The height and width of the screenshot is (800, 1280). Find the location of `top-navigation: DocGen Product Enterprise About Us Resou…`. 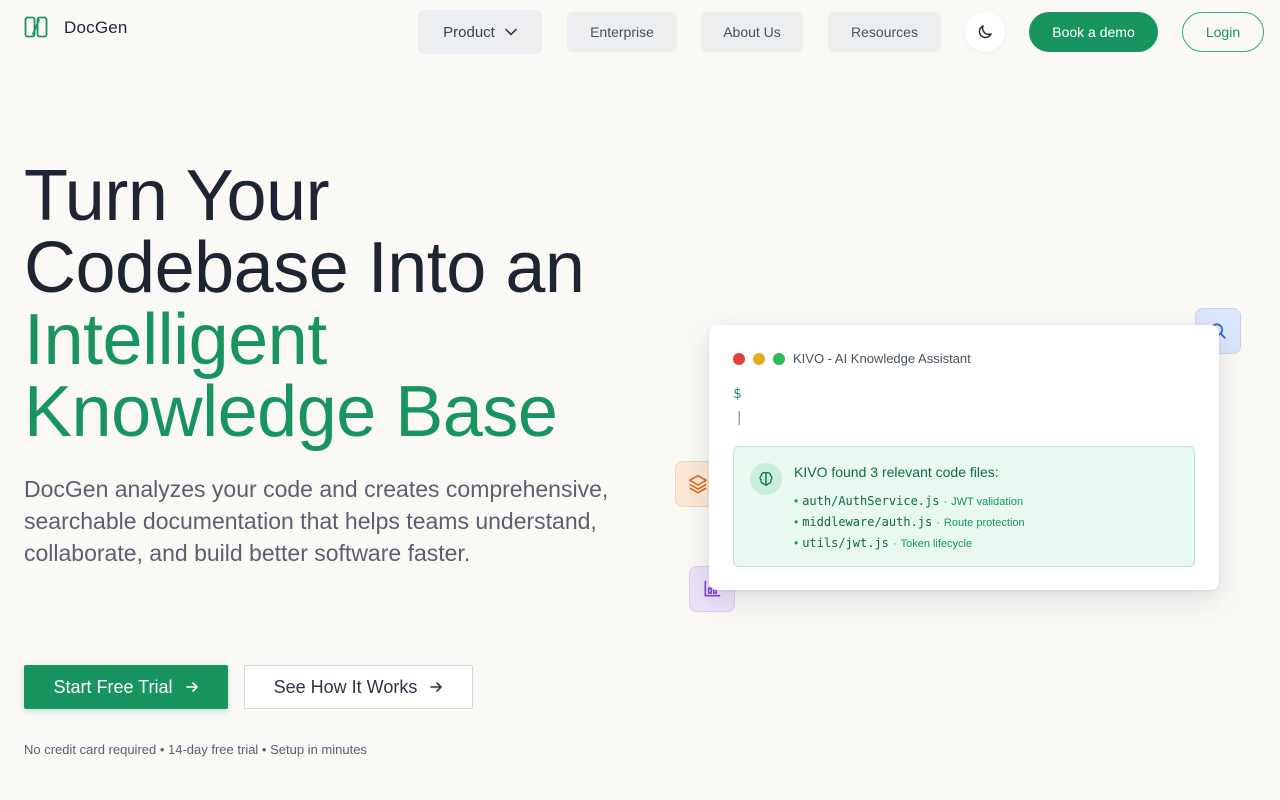

top-navigation: DocGen Product Enterprise About Us Resou… is located at coordinates (640, 32).